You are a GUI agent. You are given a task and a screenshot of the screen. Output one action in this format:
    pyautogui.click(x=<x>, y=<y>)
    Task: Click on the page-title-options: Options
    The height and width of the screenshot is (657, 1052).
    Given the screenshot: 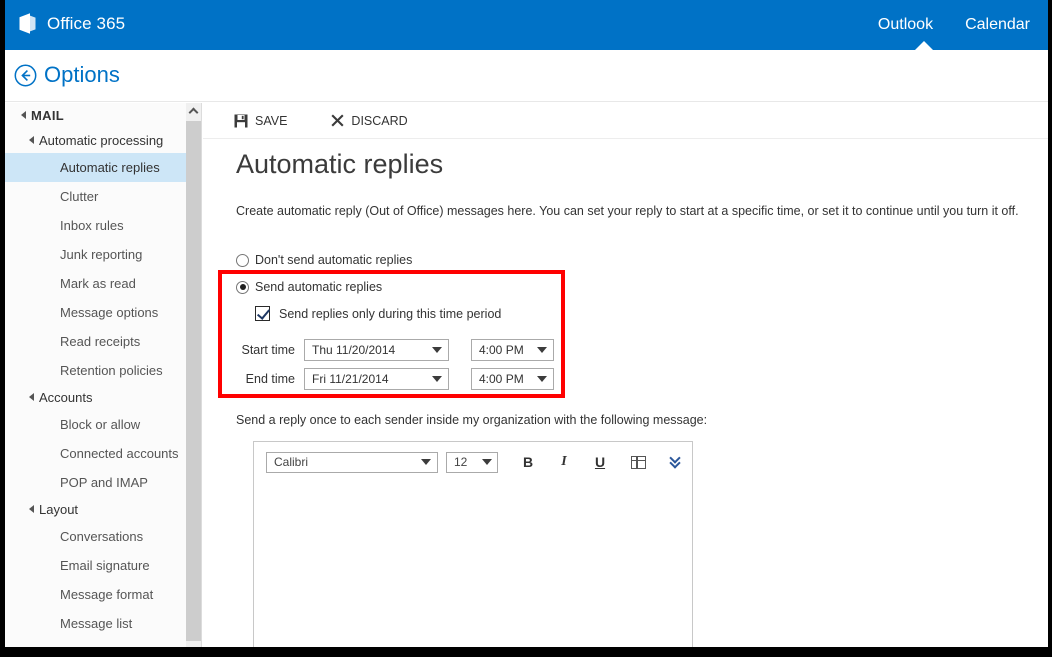 What is the action you would take?
    pyautogui.click(x=82, y=74)
    